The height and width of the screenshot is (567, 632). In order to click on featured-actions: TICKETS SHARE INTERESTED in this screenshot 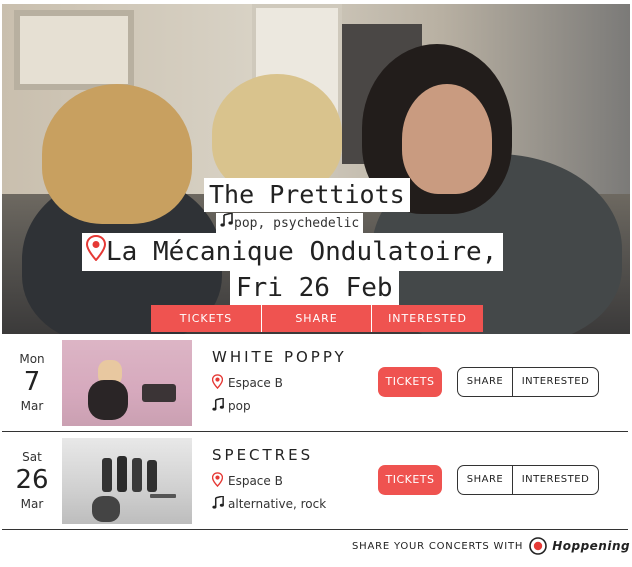, I will do `click(317, 318)`.